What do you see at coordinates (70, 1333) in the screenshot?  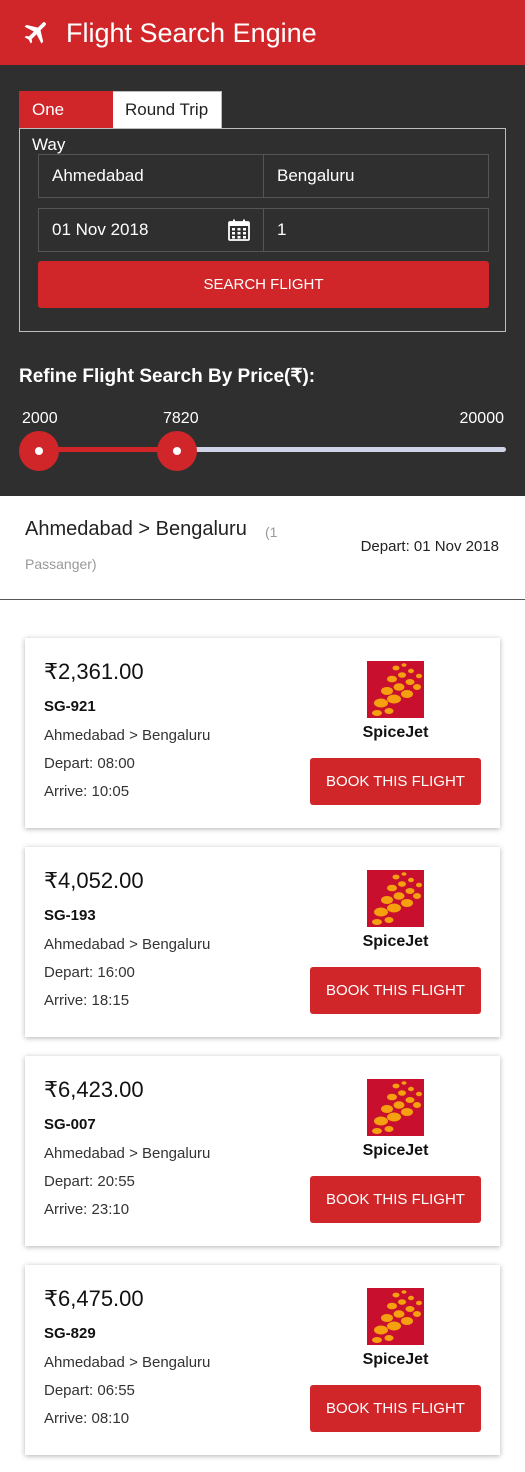 I see `flight-code: SG-829` at bounding box center [70, 1333].